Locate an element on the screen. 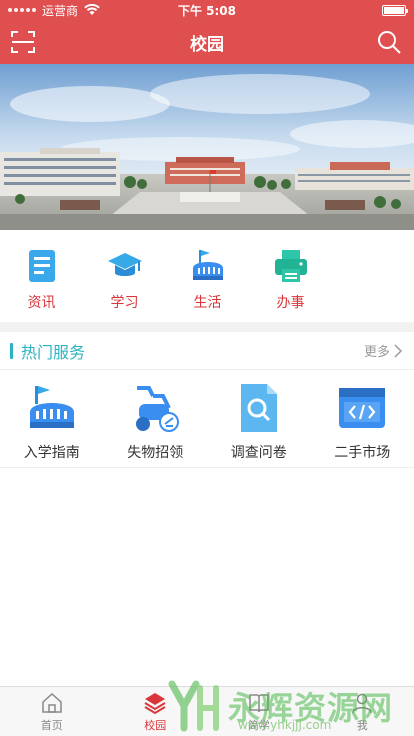 Image resolution: width=414 pixels, height=736 pixels. status-right is located at coordinates (395, 10).